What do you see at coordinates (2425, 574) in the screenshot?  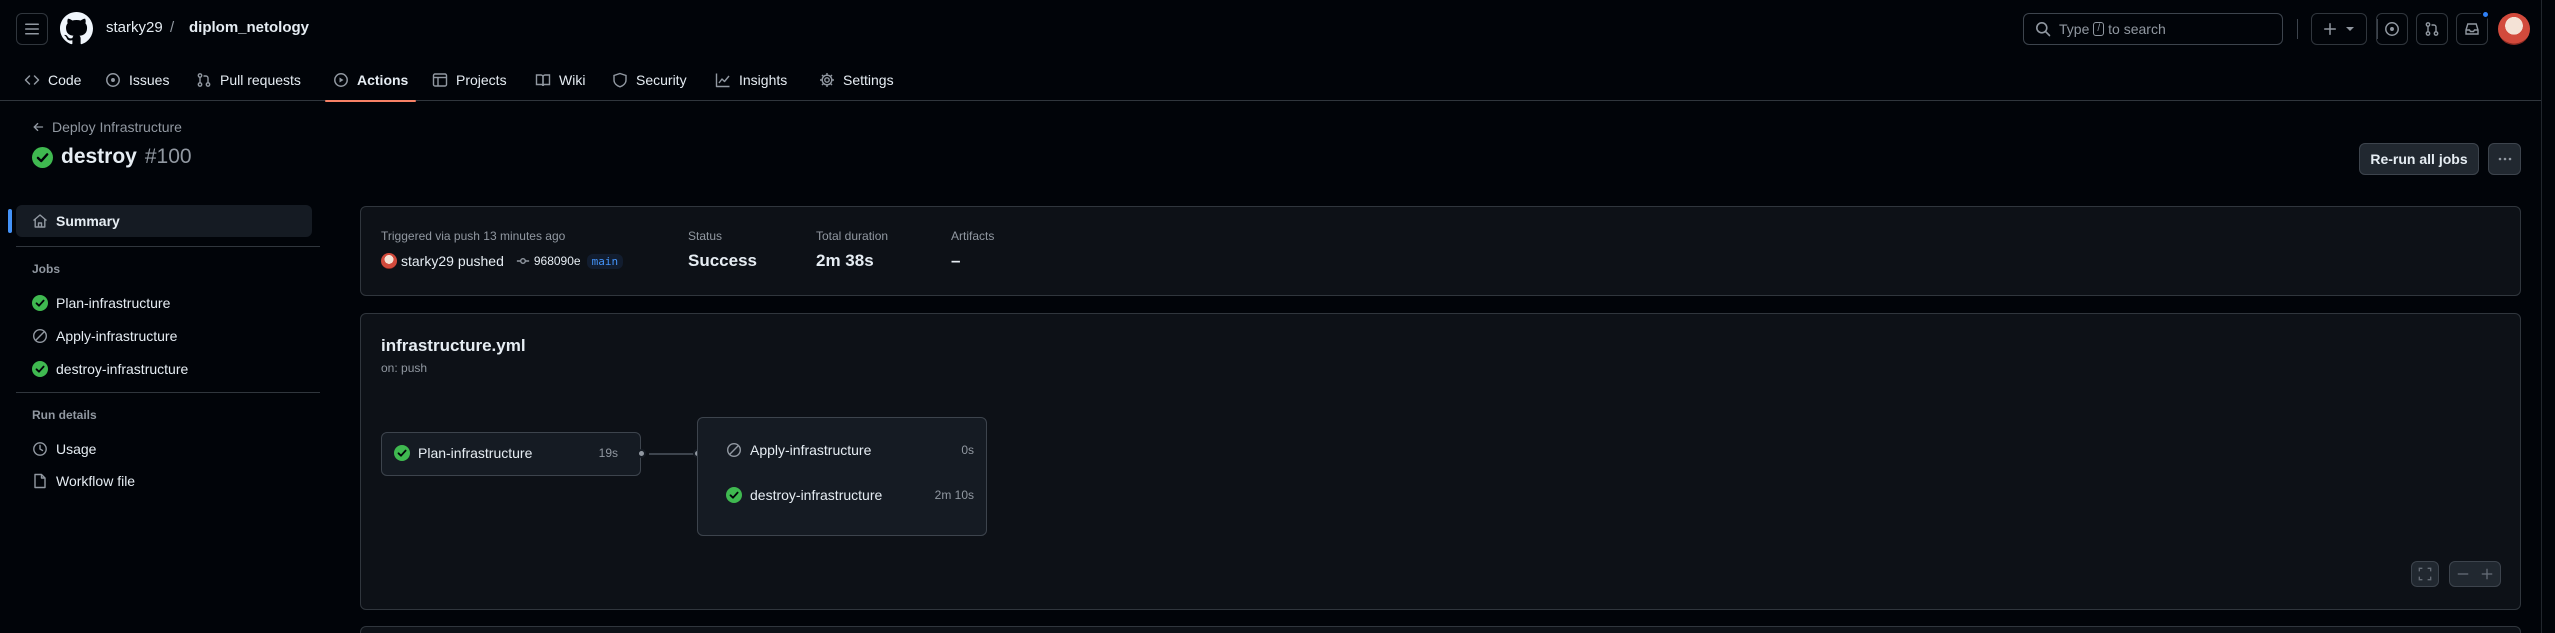 I see `fullscreen-button` at bounding box center [2425, 574].